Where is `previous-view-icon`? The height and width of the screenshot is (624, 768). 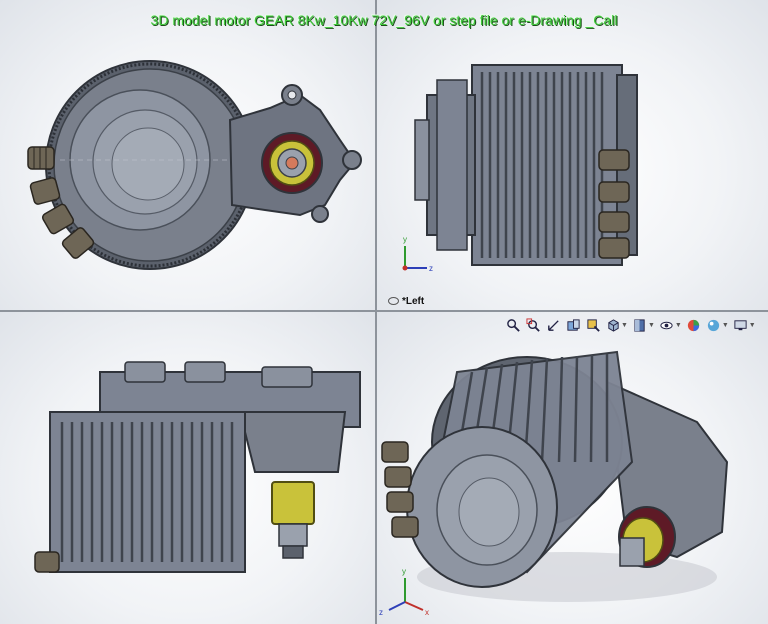
previous-view-icon is located at coordinates (553, 325).